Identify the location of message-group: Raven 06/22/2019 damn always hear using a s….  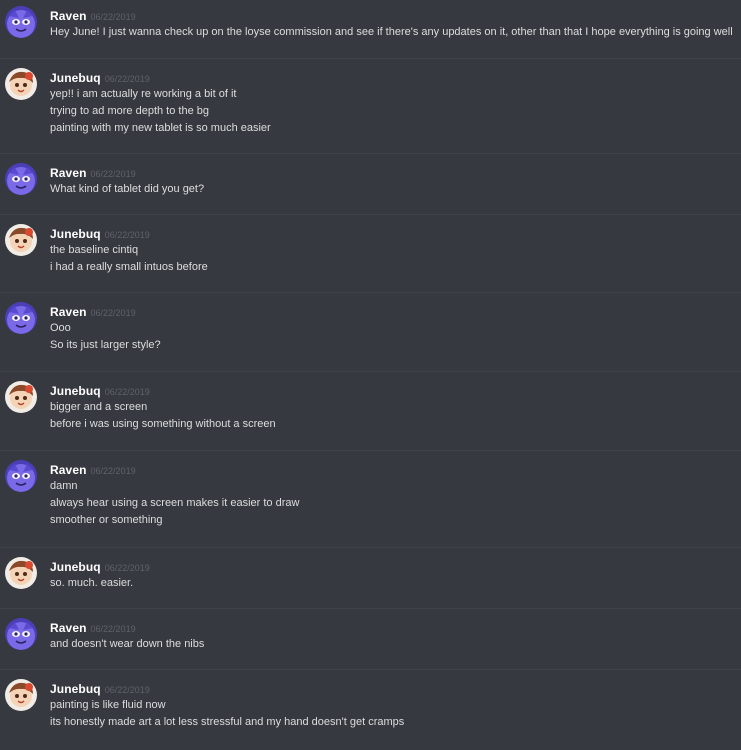
(370, 494).